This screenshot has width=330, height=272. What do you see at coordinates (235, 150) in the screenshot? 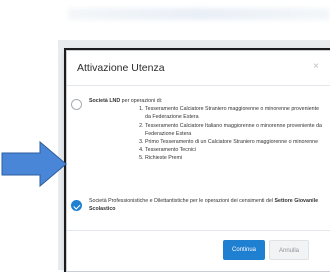
I see `list-item: Tesseramento Tecnici` at bounding box center [235, 150].